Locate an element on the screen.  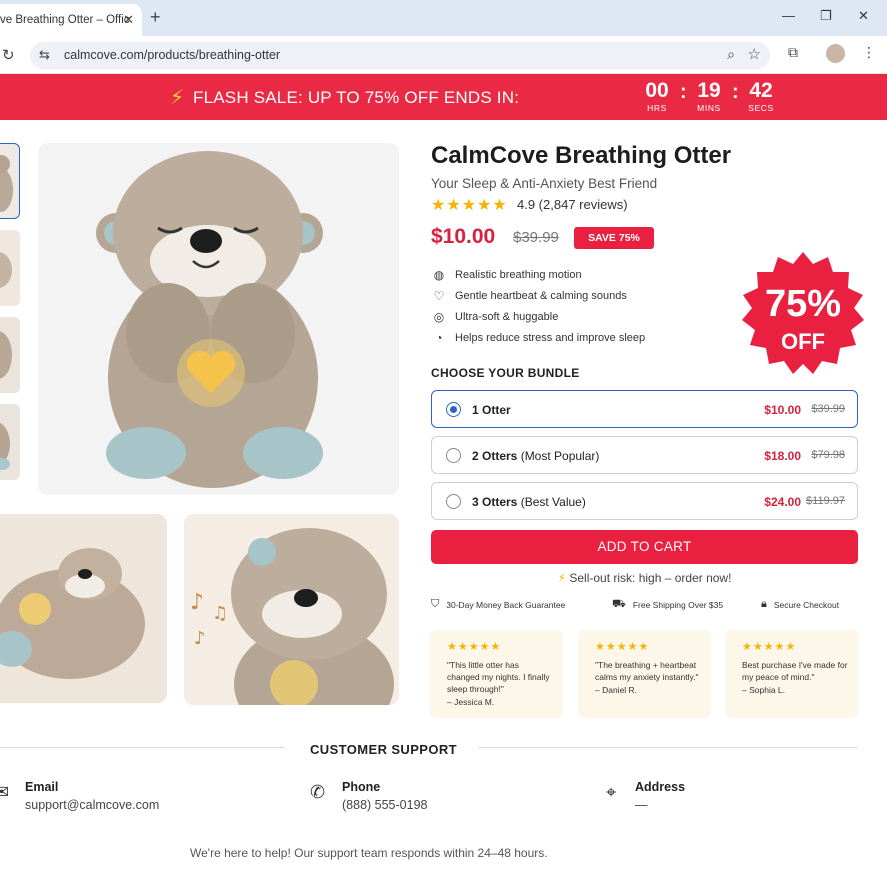
original-price: $39.99 is located at coordinates (536, 237).